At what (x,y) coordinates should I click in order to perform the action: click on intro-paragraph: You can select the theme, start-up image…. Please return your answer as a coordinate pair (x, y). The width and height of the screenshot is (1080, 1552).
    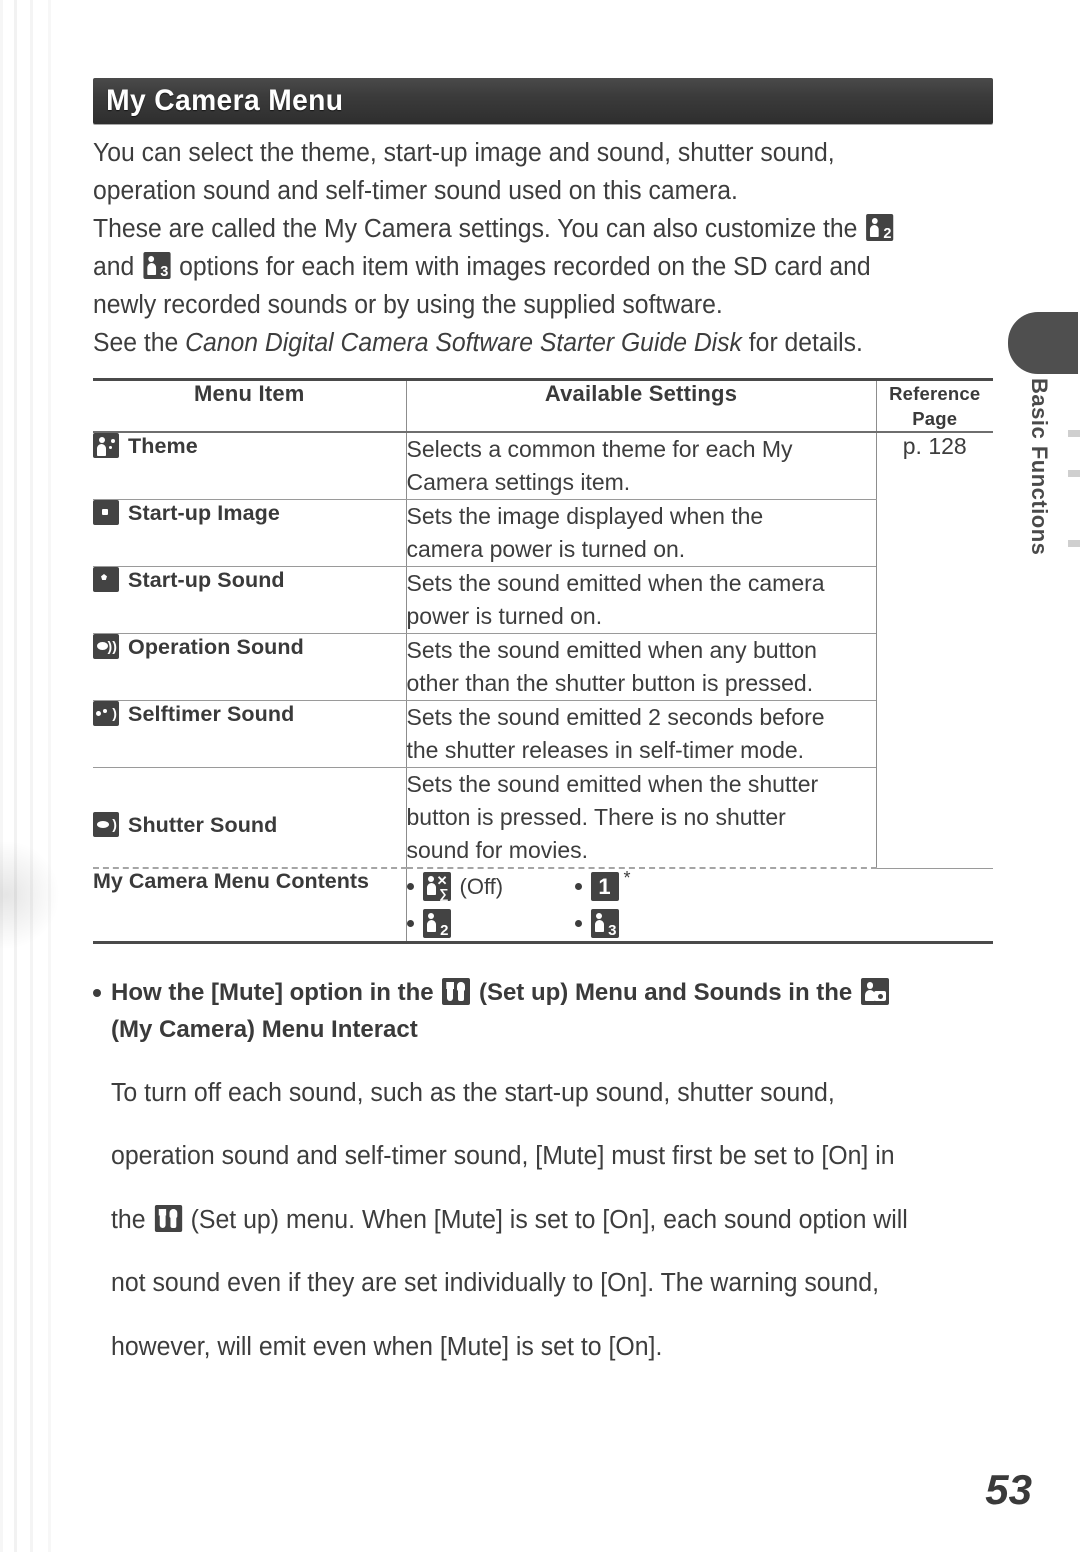
    Looking at the image, I should click on (529, 248).